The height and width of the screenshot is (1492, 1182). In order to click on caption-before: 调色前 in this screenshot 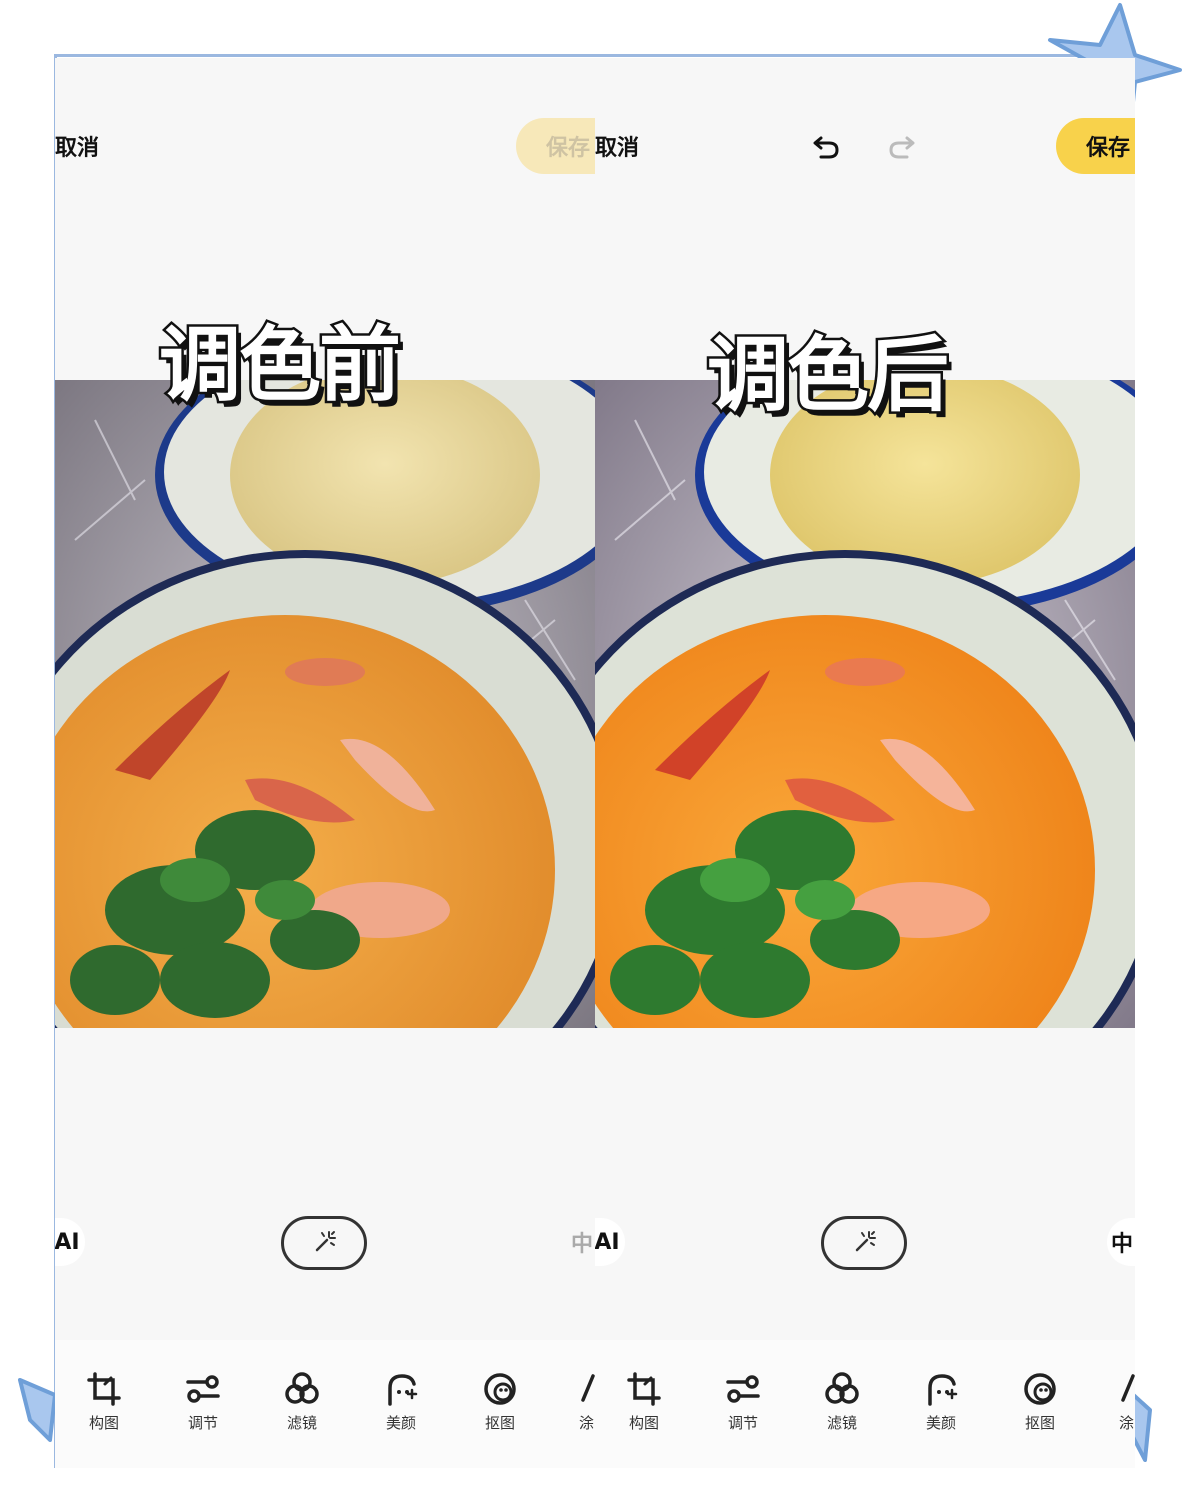, I will do `click(279, 366)`.